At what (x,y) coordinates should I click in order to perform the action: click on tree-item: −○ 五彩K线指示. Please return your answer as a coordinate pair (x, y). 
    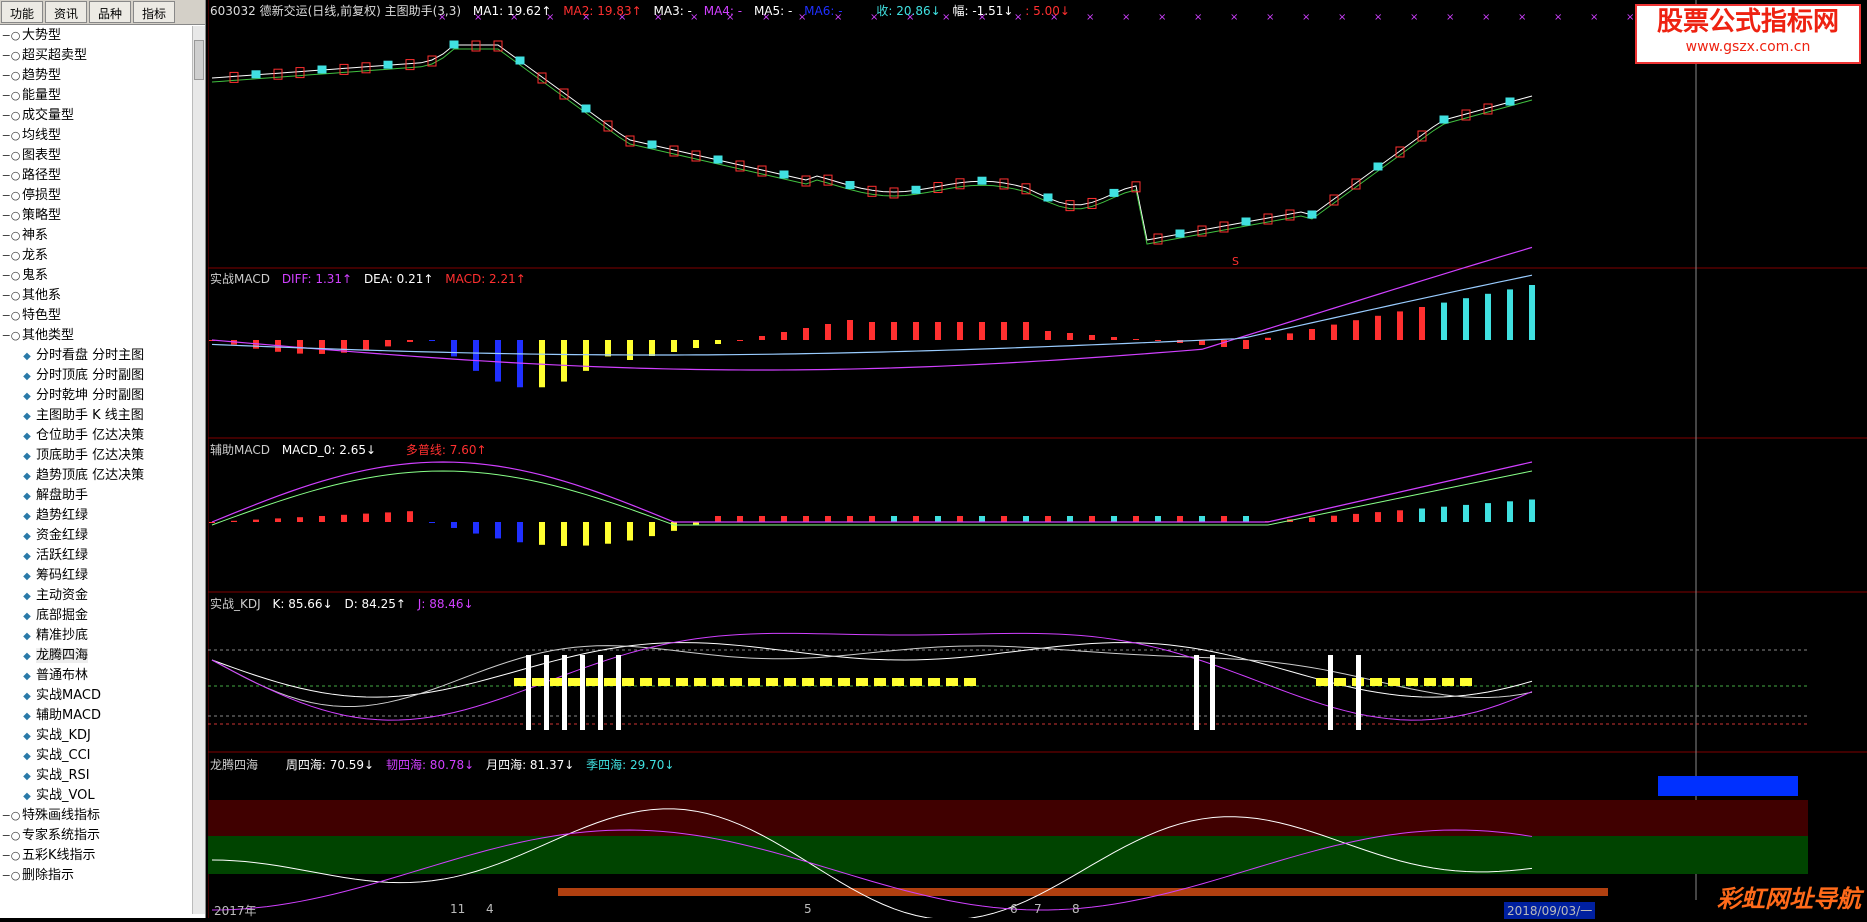
    Looking at the image, I should click on (98, 856).